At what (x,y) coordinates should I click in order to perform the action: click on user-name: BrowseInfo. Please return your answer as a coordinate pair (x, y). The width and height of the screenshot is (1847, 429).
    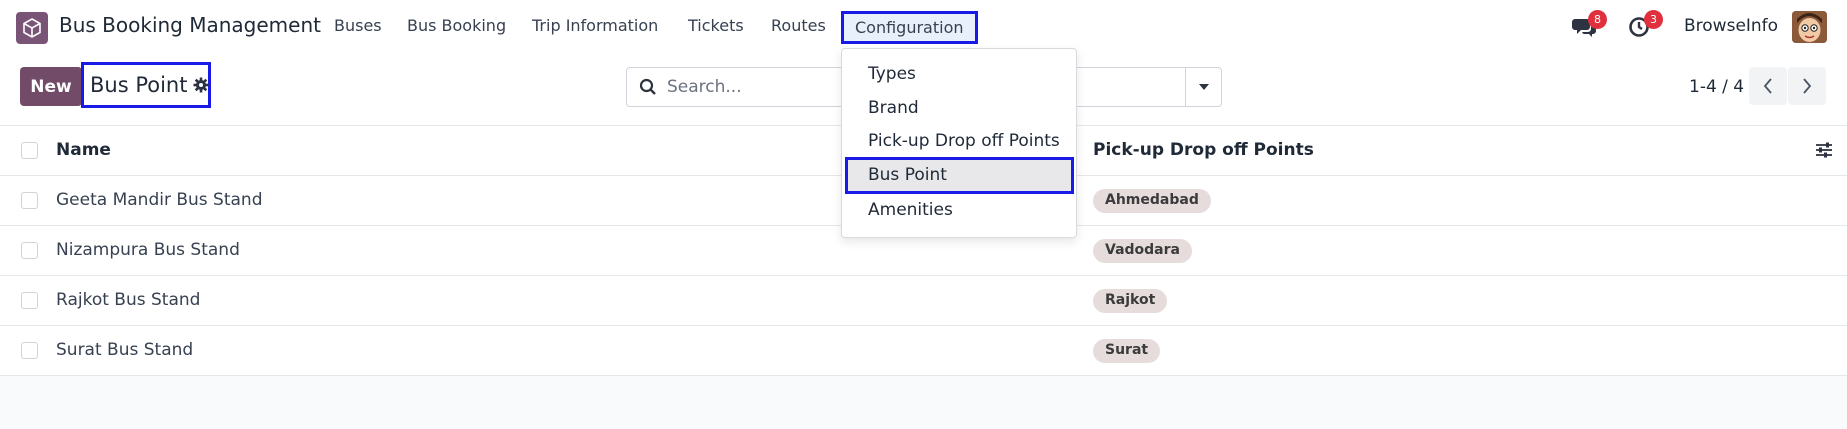
    Looking at the image, I should click on (1731, 26).